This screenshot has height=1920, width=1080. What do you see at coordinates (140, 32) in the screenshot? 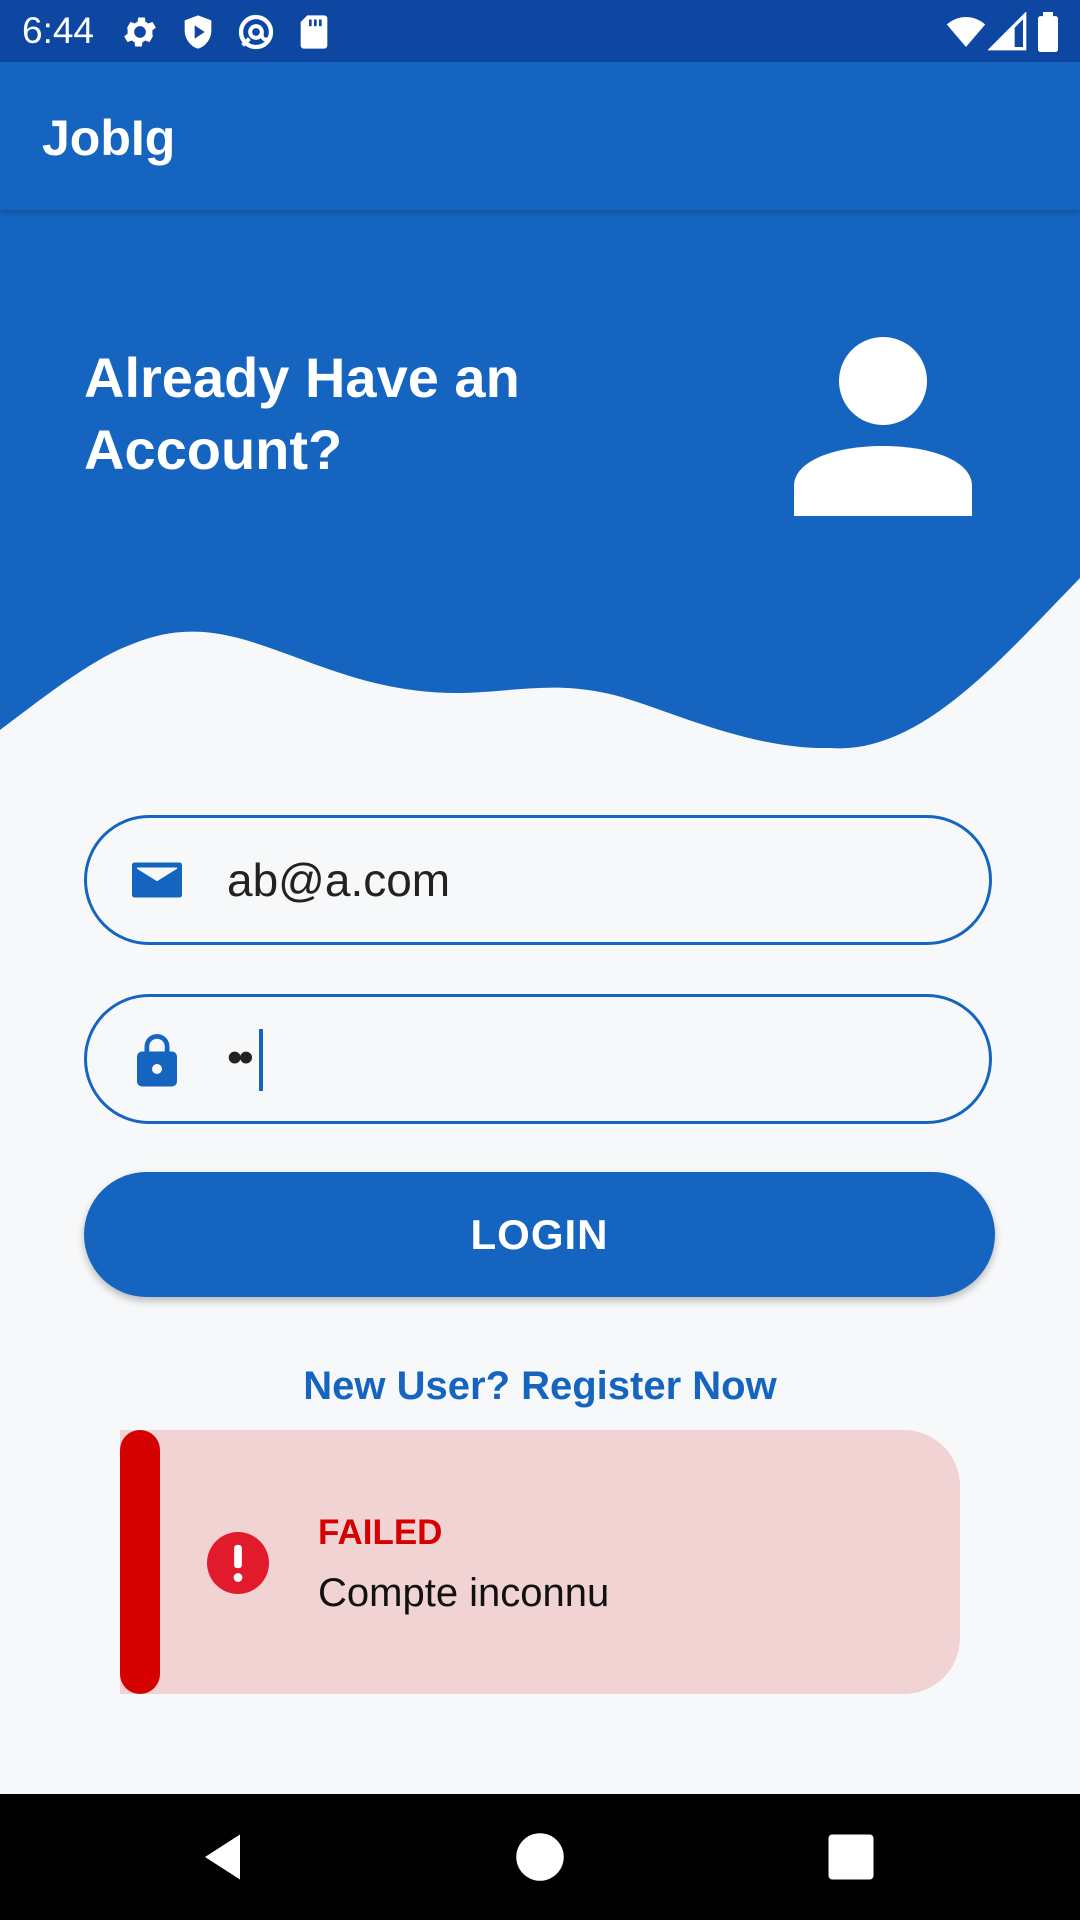
I see `settings-icon` at bounding box center [140, 32].